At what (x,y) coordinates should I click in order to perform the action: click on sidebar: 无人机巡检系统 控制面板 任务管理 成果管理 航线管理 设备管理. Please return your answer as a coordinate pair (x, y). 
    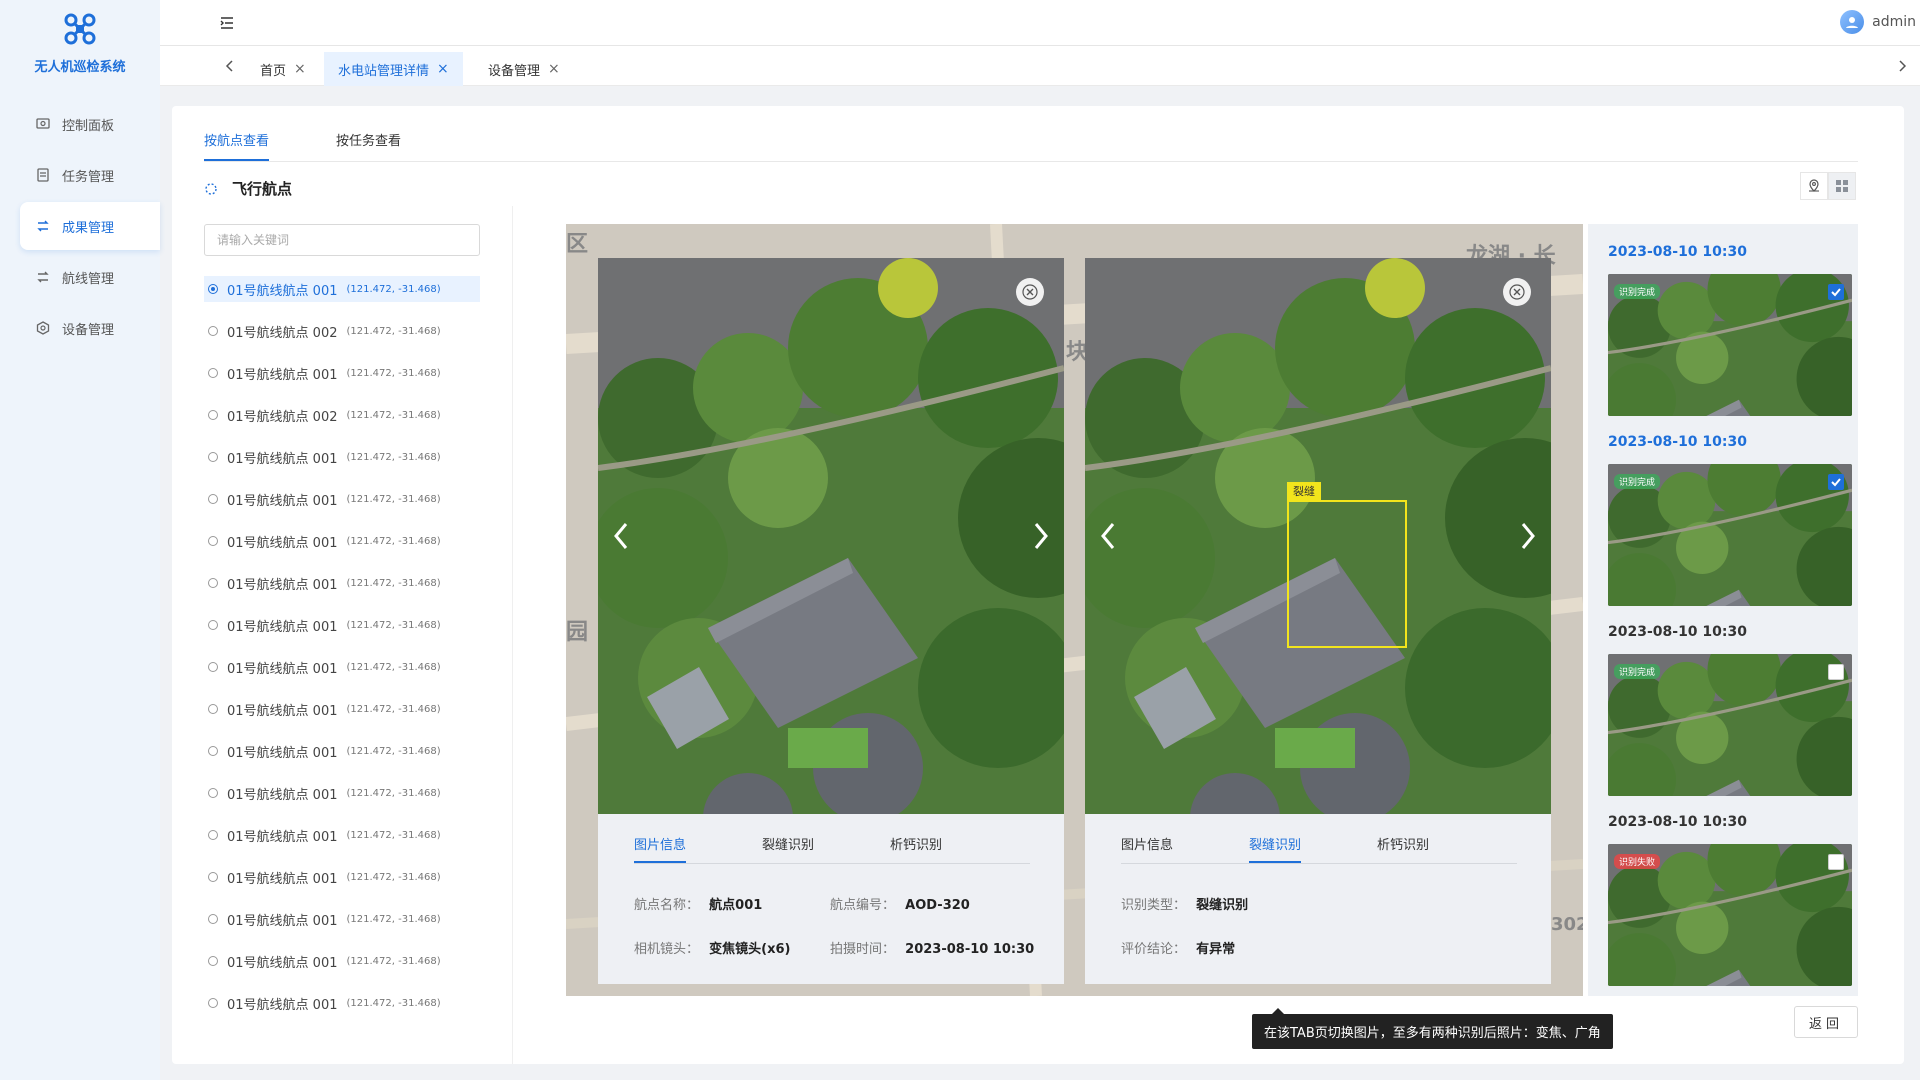
    Looking at the image, I should click on (80, 540).